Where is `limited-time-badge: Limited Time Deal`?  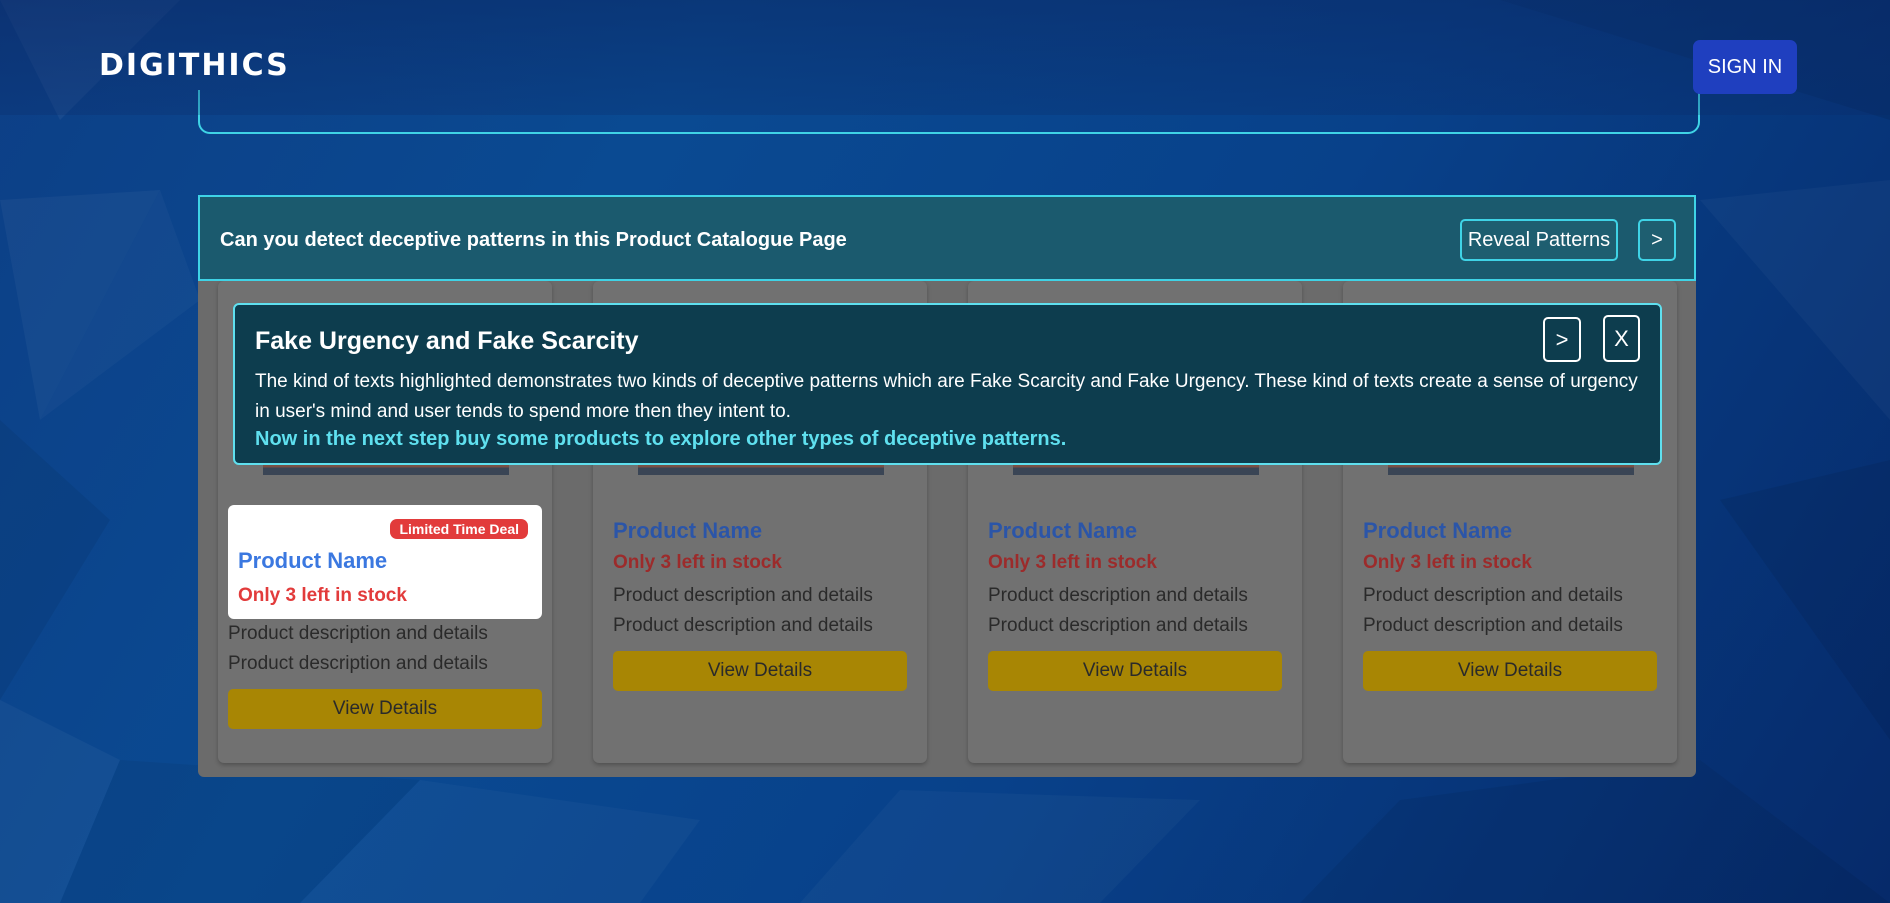
limited-time-badge: Limited Time Deal is located at coordinates (459, 529).